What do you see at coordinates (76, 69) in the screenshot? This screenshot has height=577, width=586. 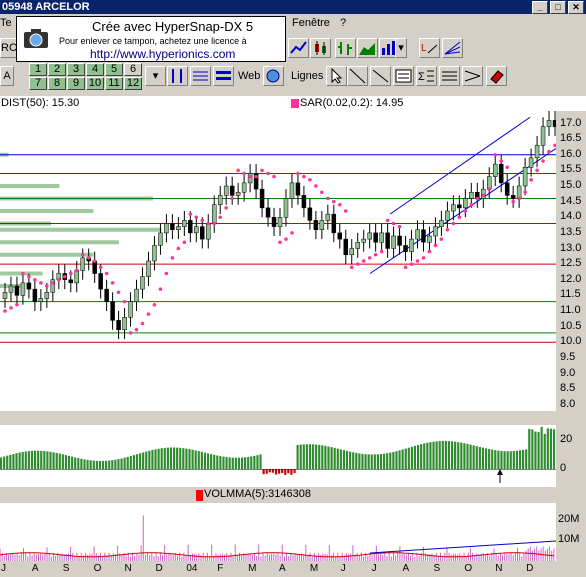 I see `period-button-3: 3` at bounding box center [76, 69].